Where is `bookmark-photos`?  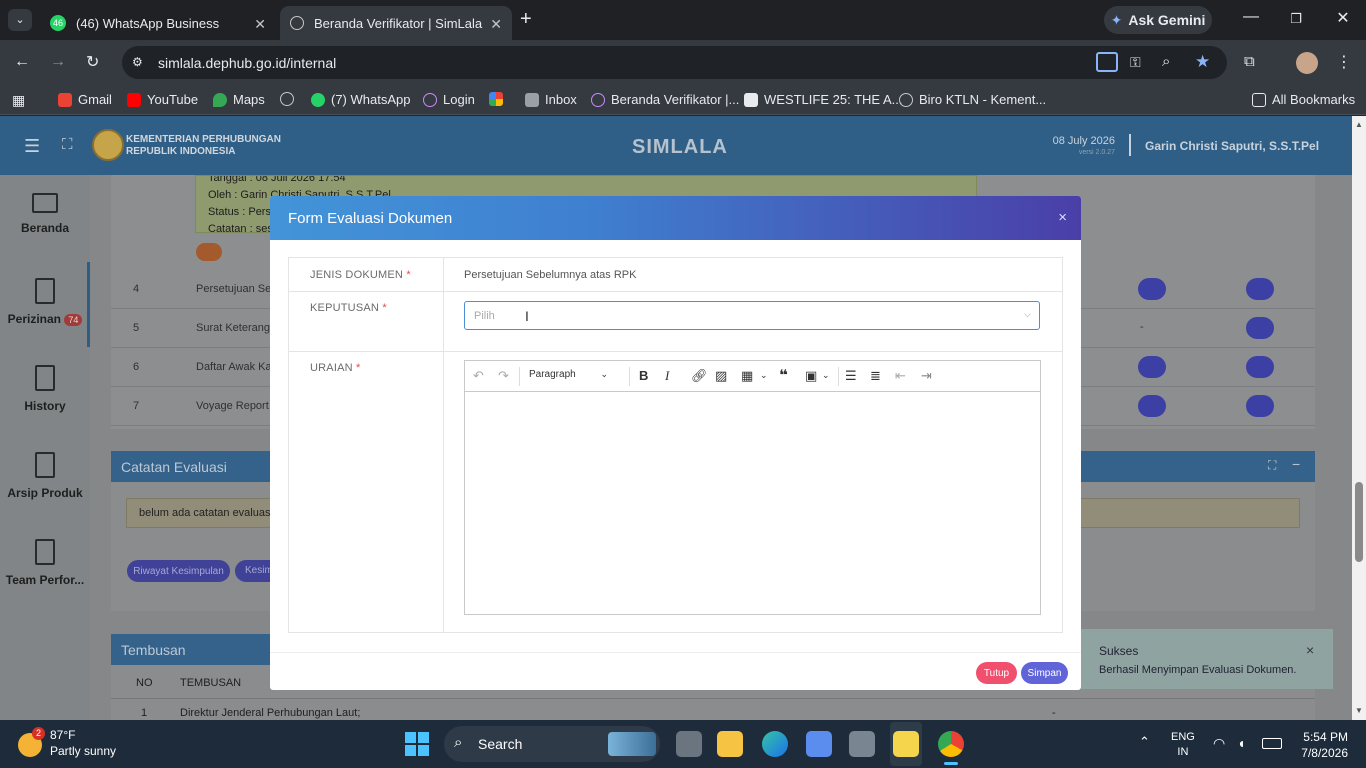
bookmark-photos is located at coordinates (499, 99).